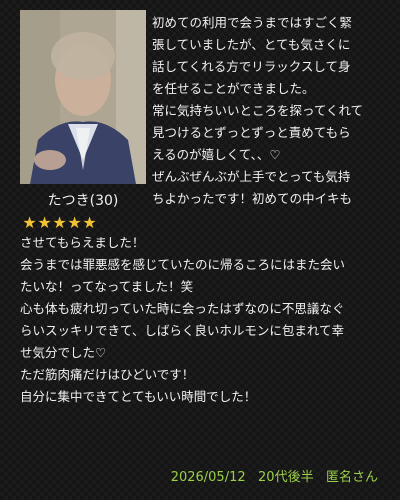  What do you see at coordinates (138, 396) in the screenshot?
I see `review-line: 自分に集中できてとてもいい時間でした！` at bounding box center [138, 396].